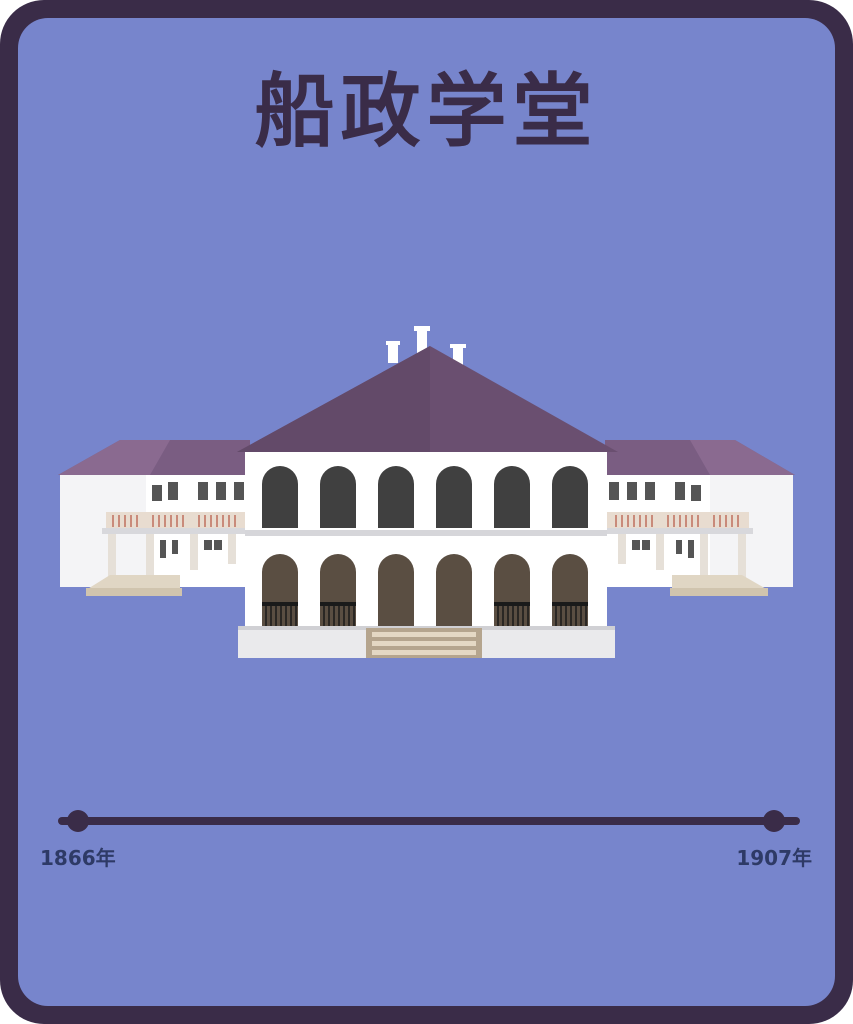  I want to click on timeline-line, so click(429, 821).